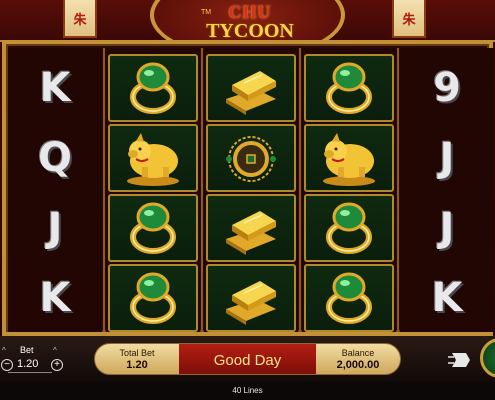 The image size is (495, 400). I want to click on lines-count: 40 Lines, so click(247, 390).